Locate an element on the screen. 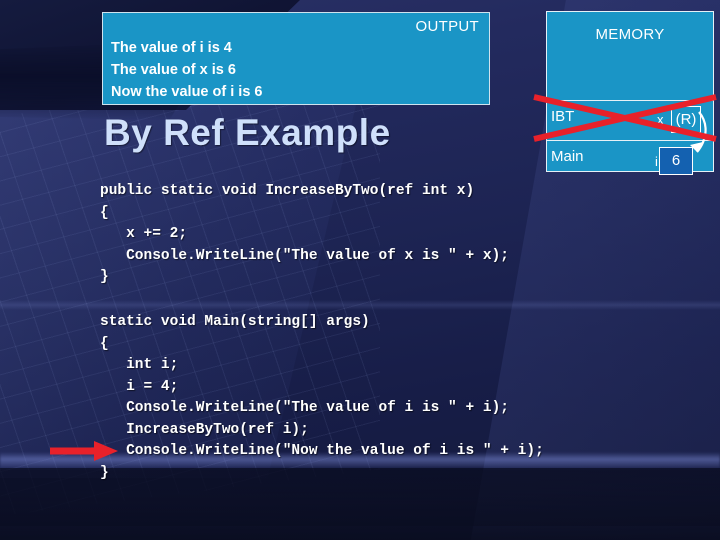  memory-variable-name-x: x is located at coordinates (660, 119).